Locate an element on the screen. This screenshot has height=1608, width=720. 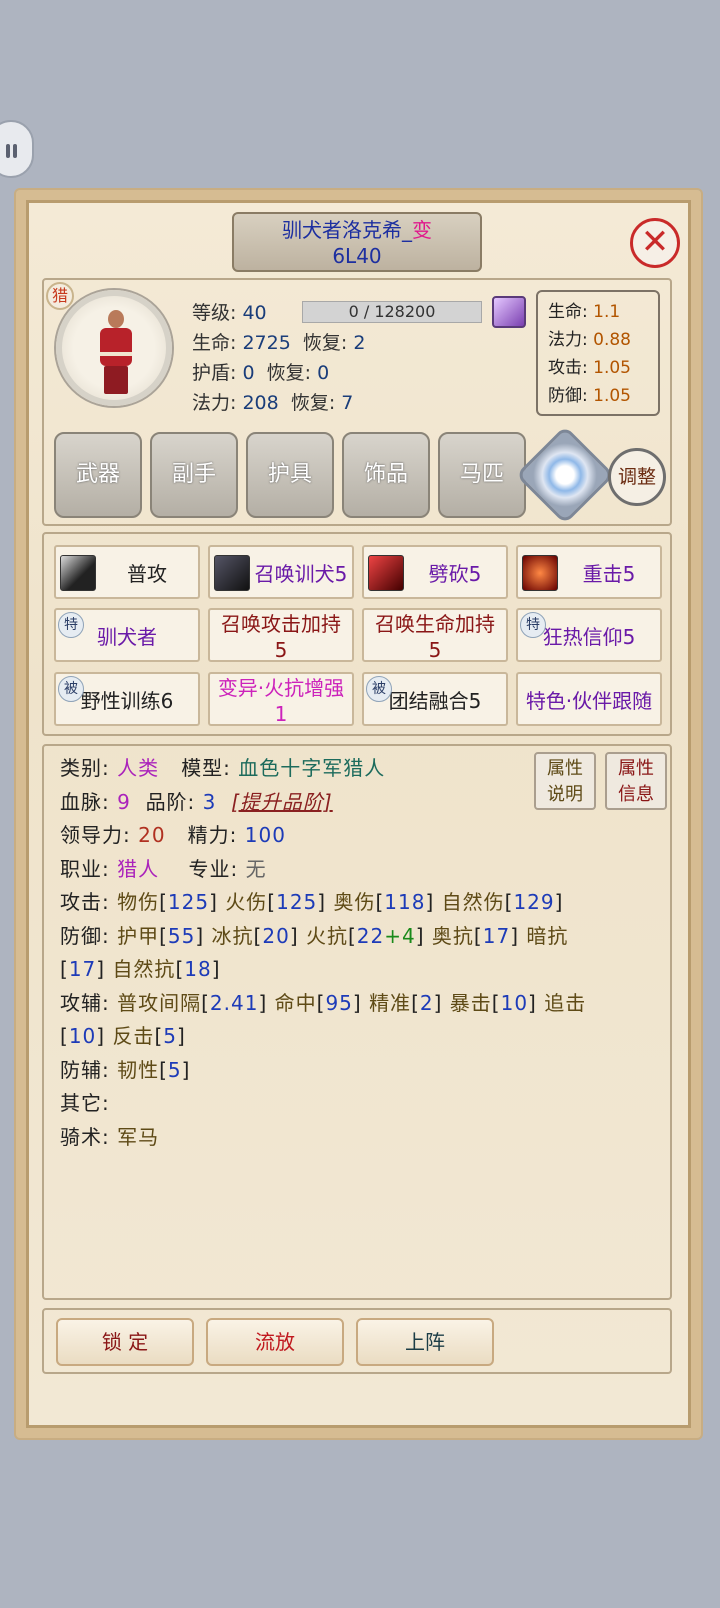
hp-label: 生命: is located at coordinates (214, 343).